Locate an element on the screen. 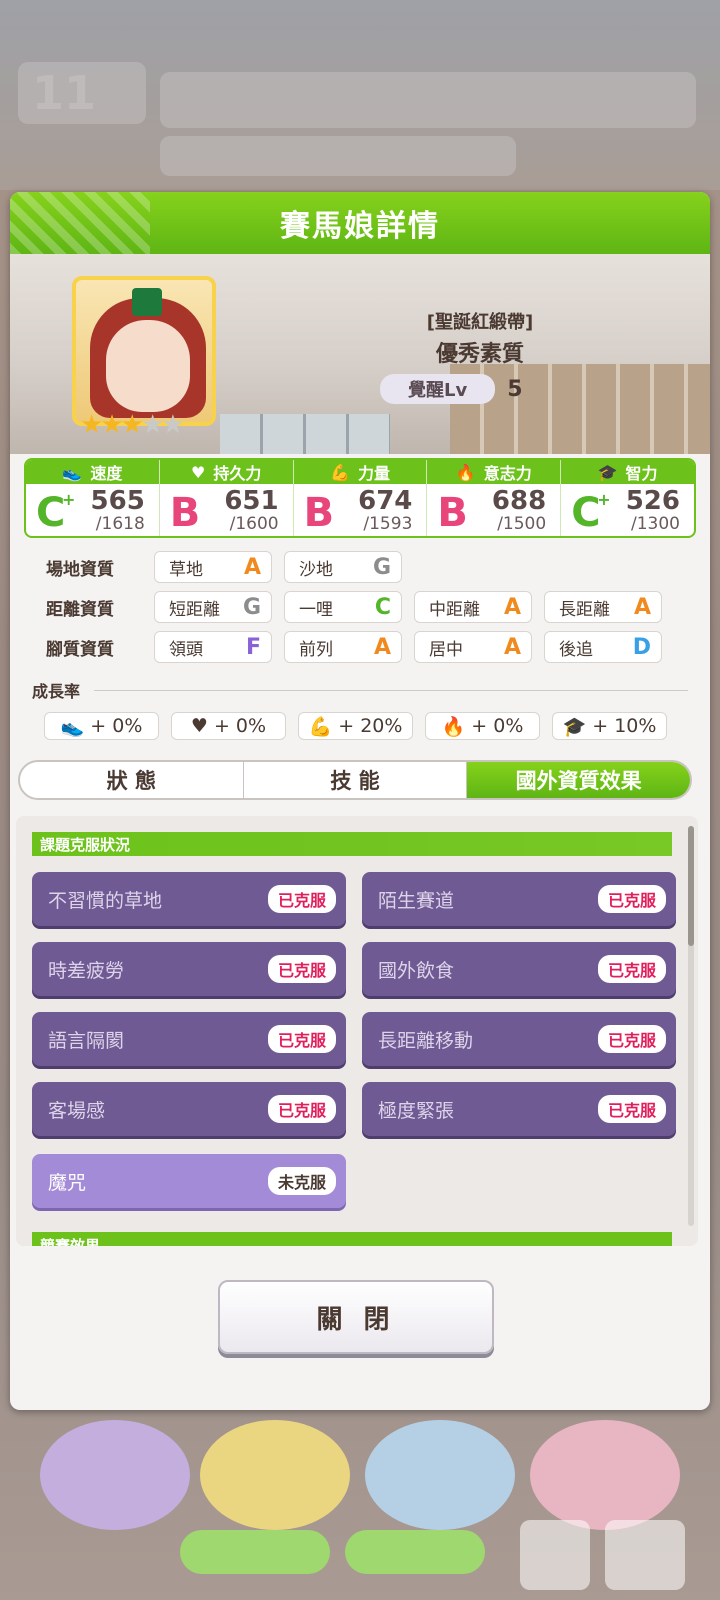  task-item: 國外飲食 已克服 is located at coordinates (519, 969).